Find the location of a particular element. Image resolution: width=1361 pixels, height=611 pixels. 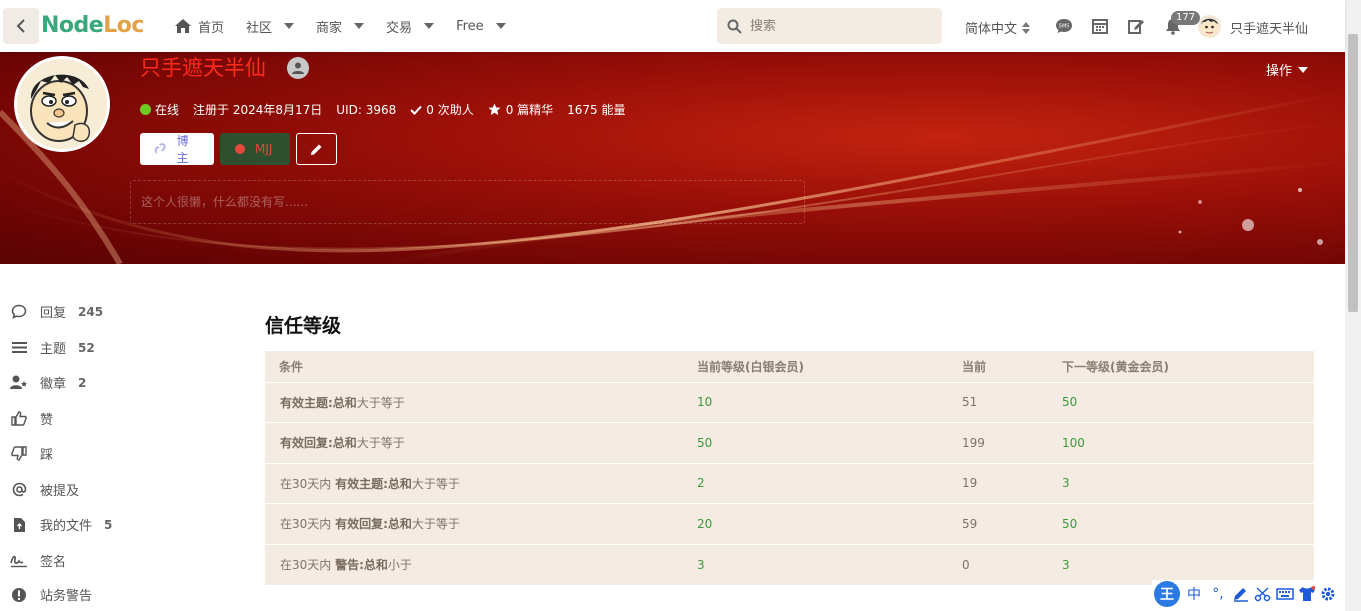

ime-logo: 王 is located at coordinates (1167, 594).